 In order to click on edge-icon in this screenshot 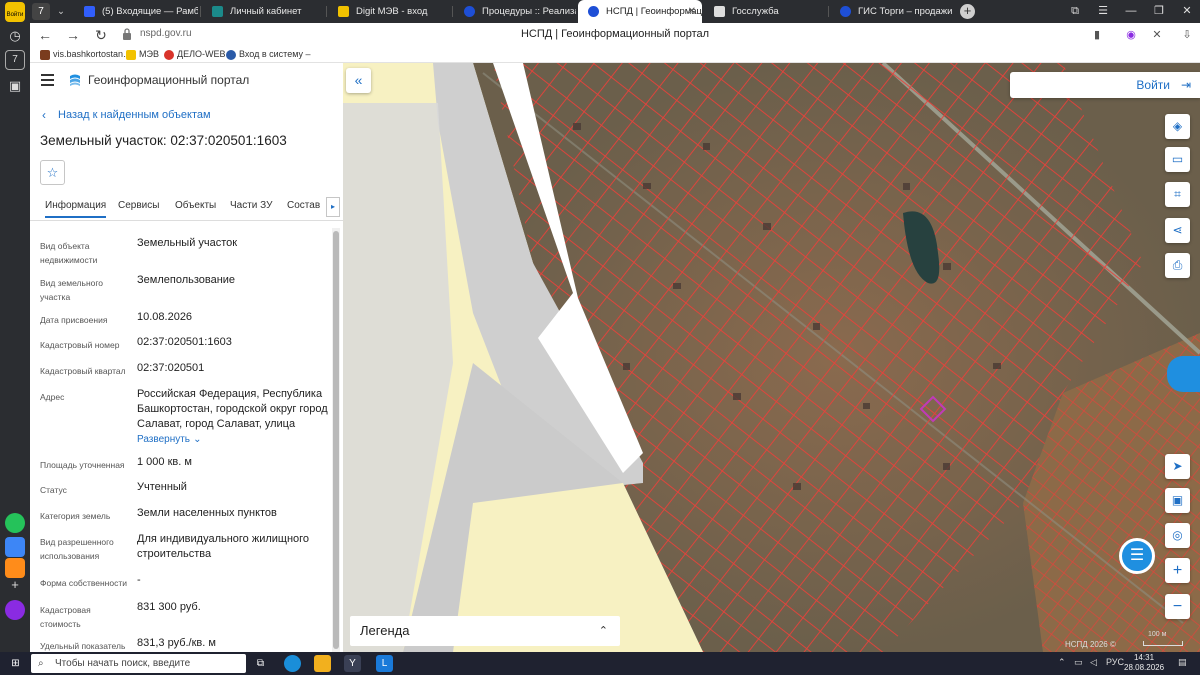, I will do `click(292, 663)`.